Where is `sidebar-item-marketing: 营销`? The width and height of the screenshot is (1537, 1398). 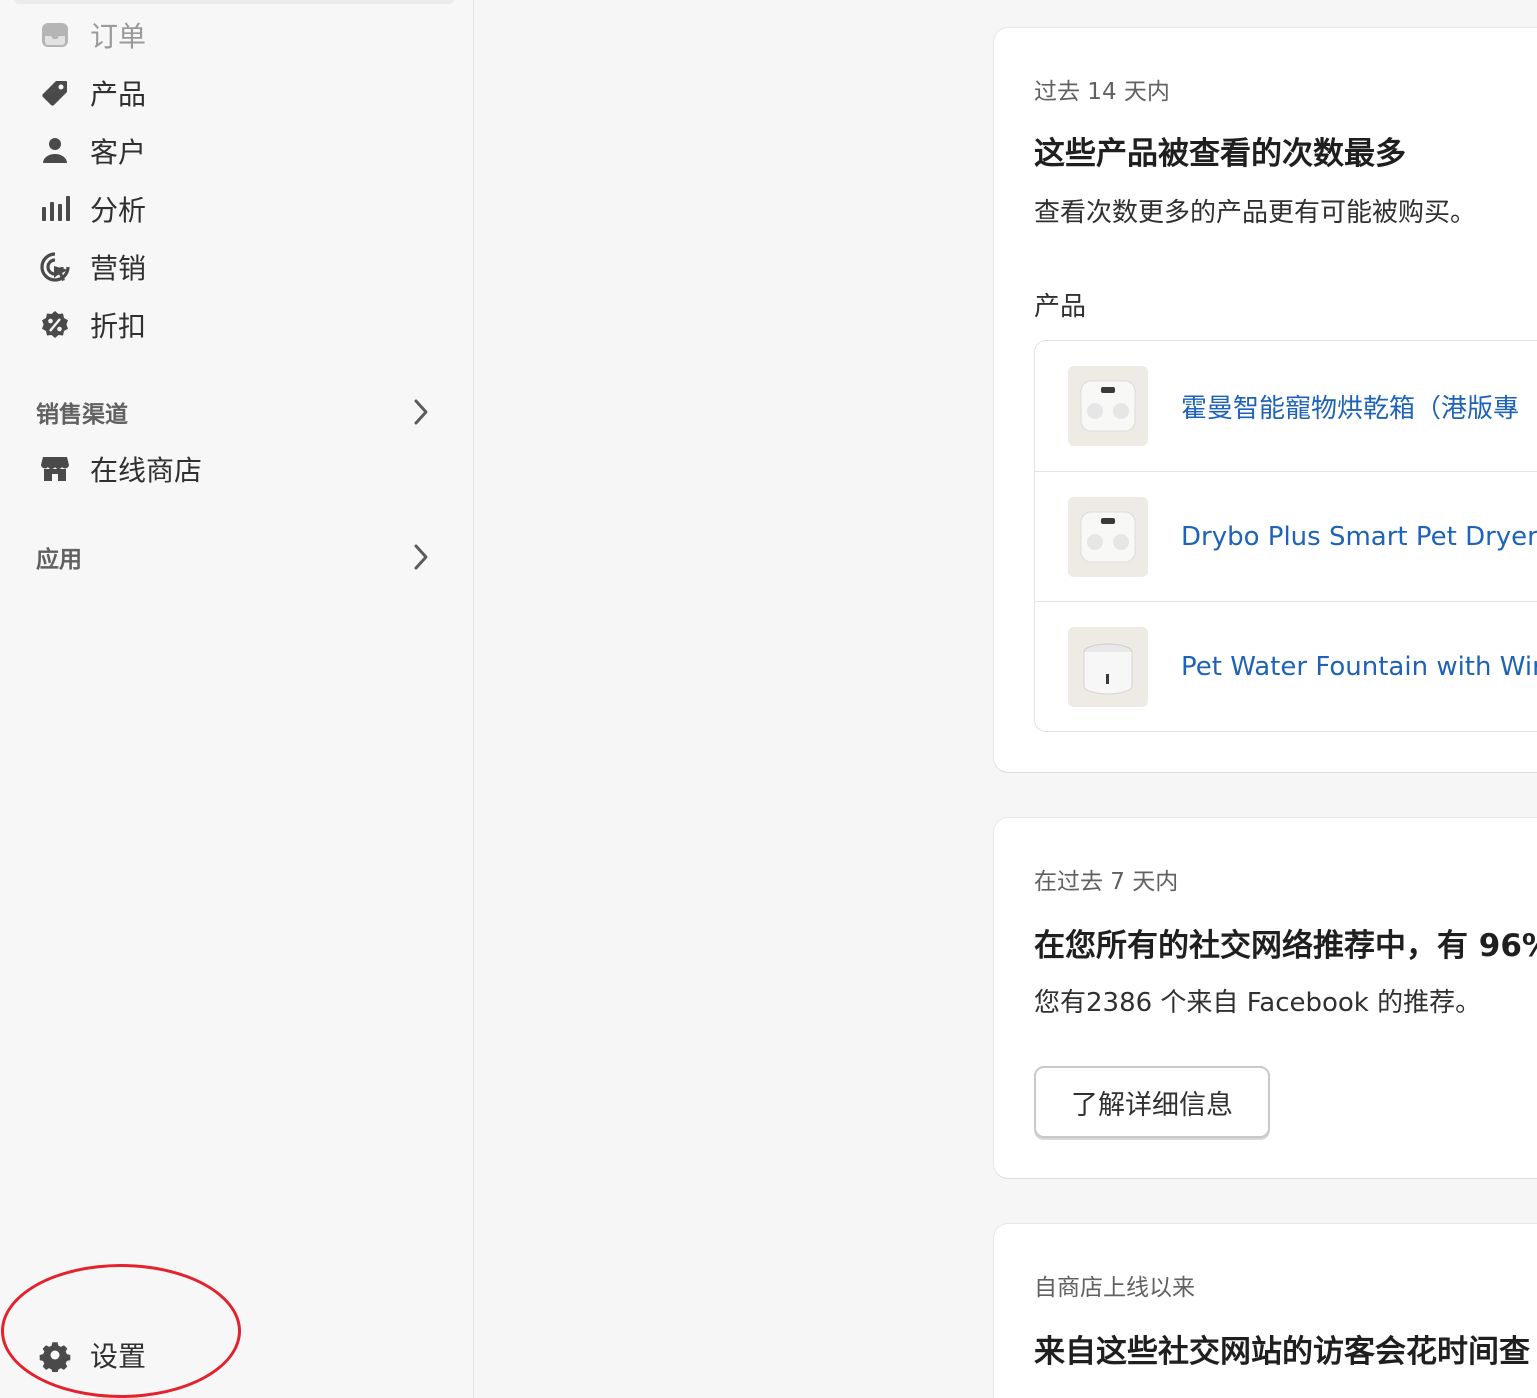 sidebar-item-marketing: 营销 is located at coordinates (91, 267).